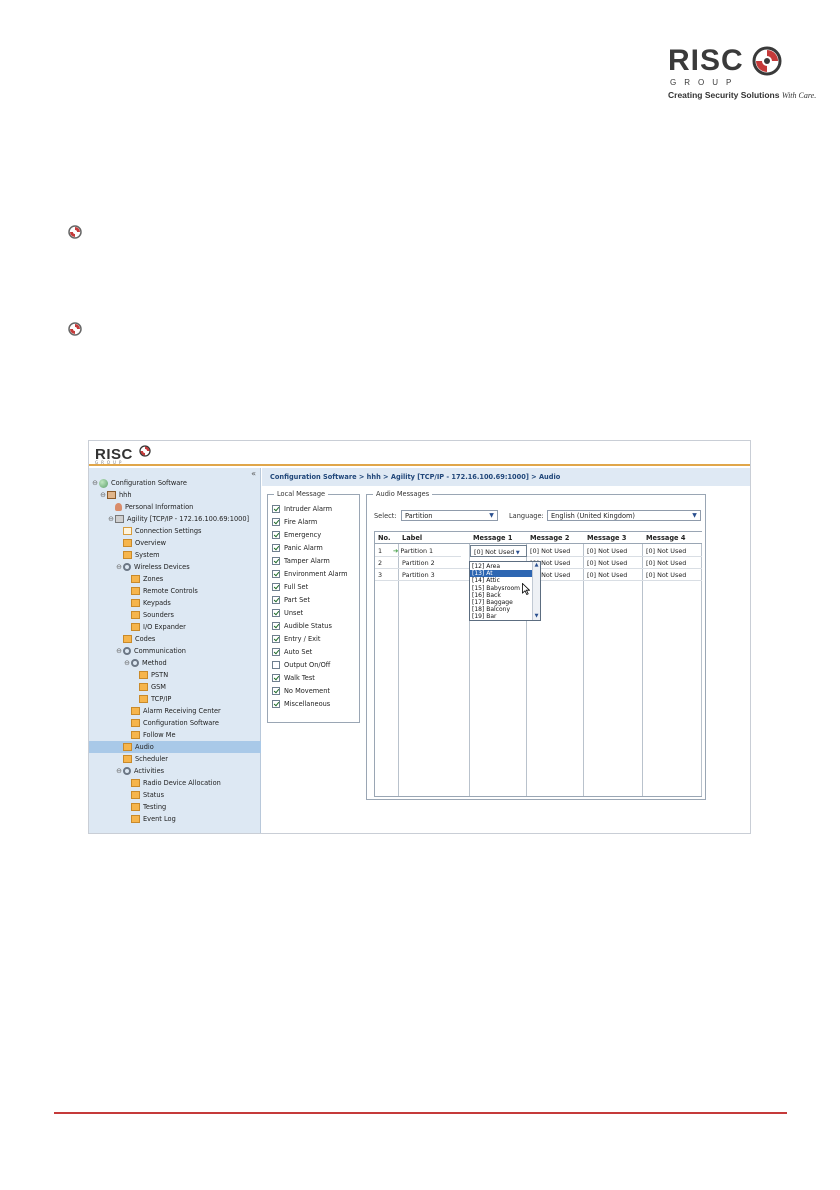  Describe the element at coordinates (148, 687) in the screenshot. I see `tree-item: GSM` at that location.